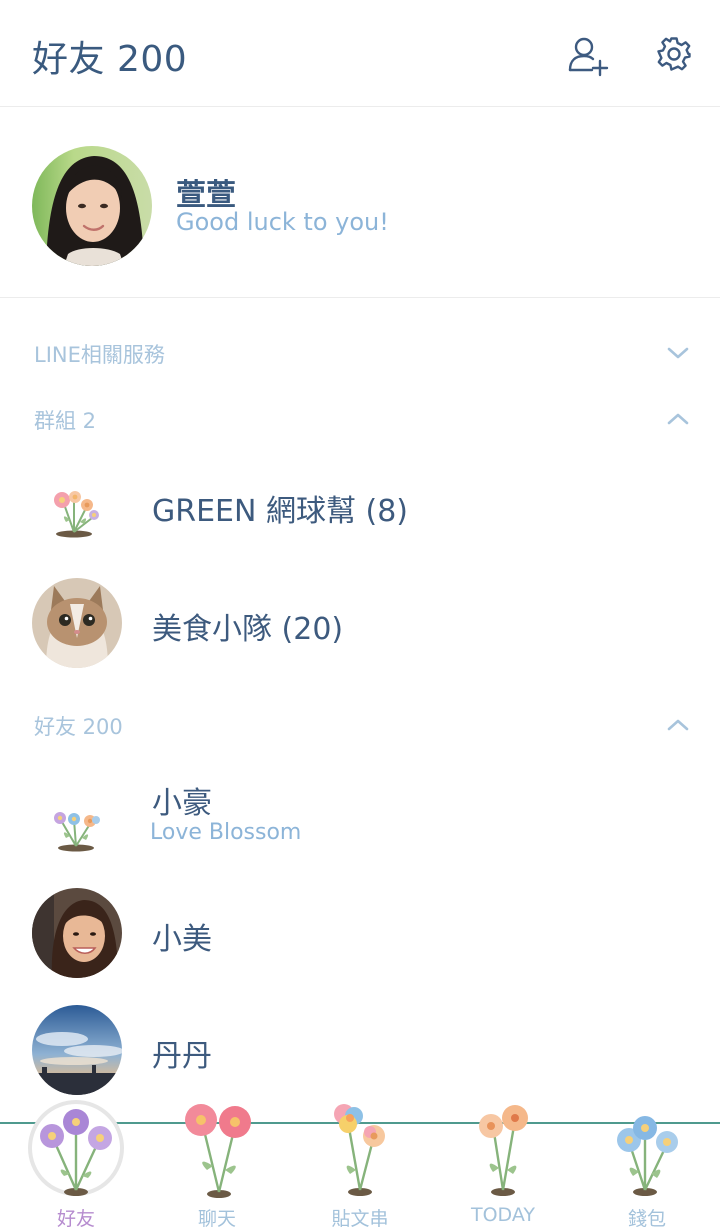 The height and width of the screenshot is (1232, 720). I want to click on add-friend-button, so click(588, 56).